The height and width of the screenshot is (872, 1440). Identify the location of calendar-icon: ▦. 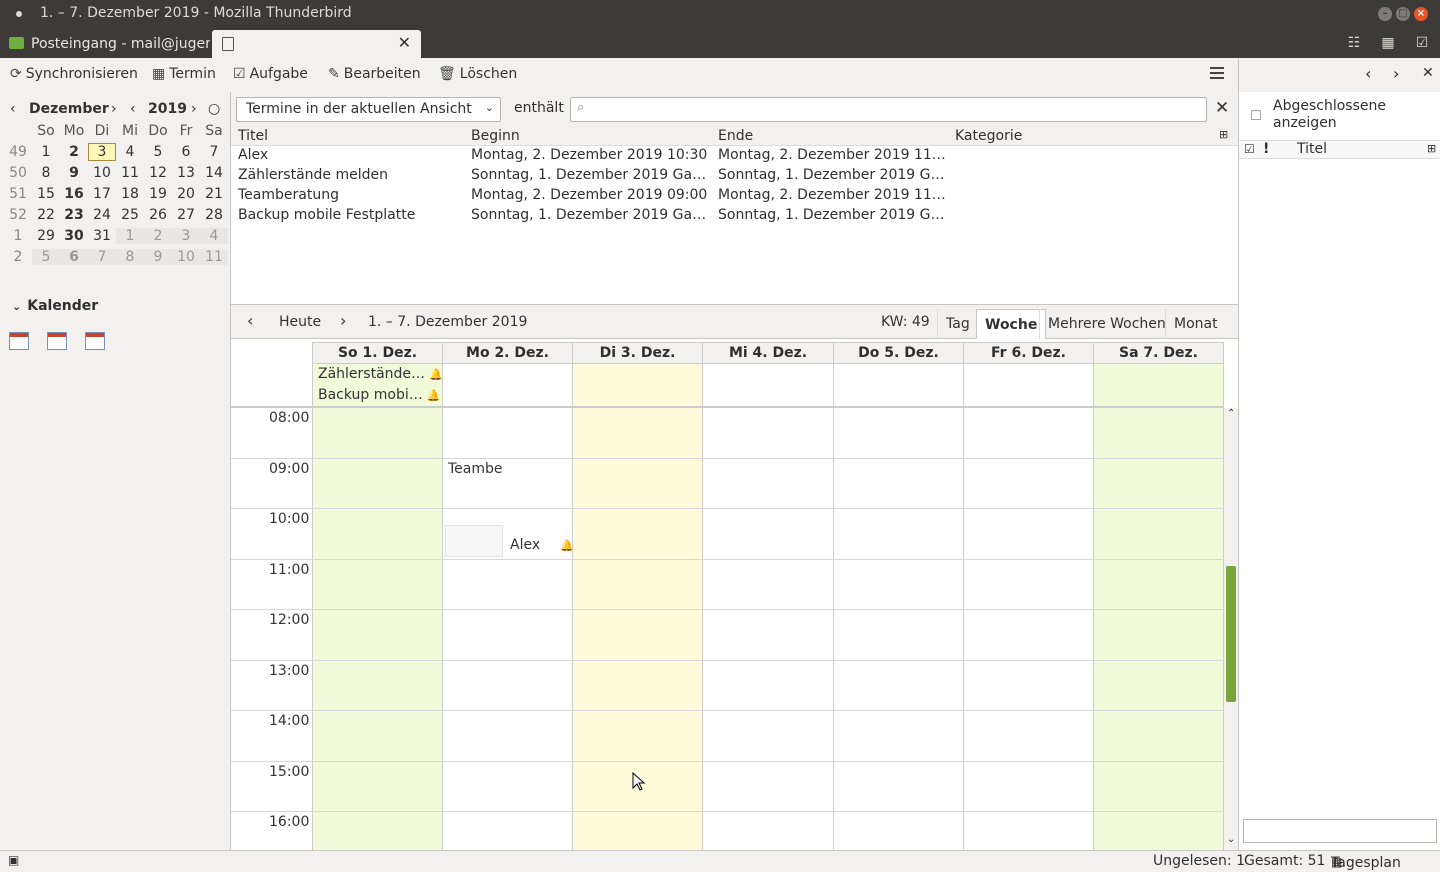
(1388, 43).